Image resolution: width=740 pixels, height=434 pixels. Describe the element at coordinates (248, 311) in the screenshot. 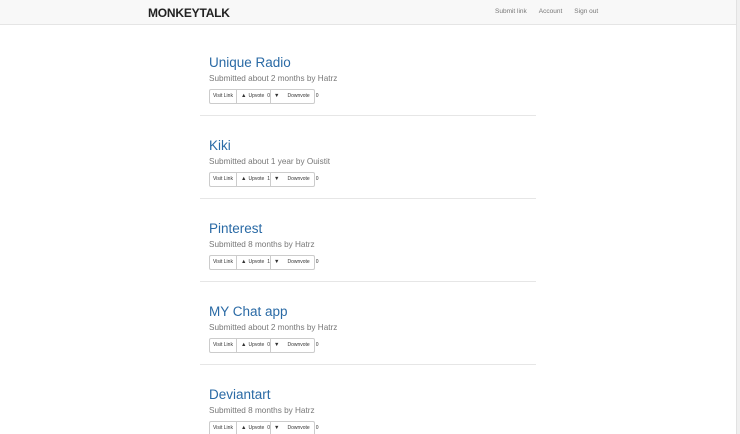

I see `link-title: MY Chat app` at that location.